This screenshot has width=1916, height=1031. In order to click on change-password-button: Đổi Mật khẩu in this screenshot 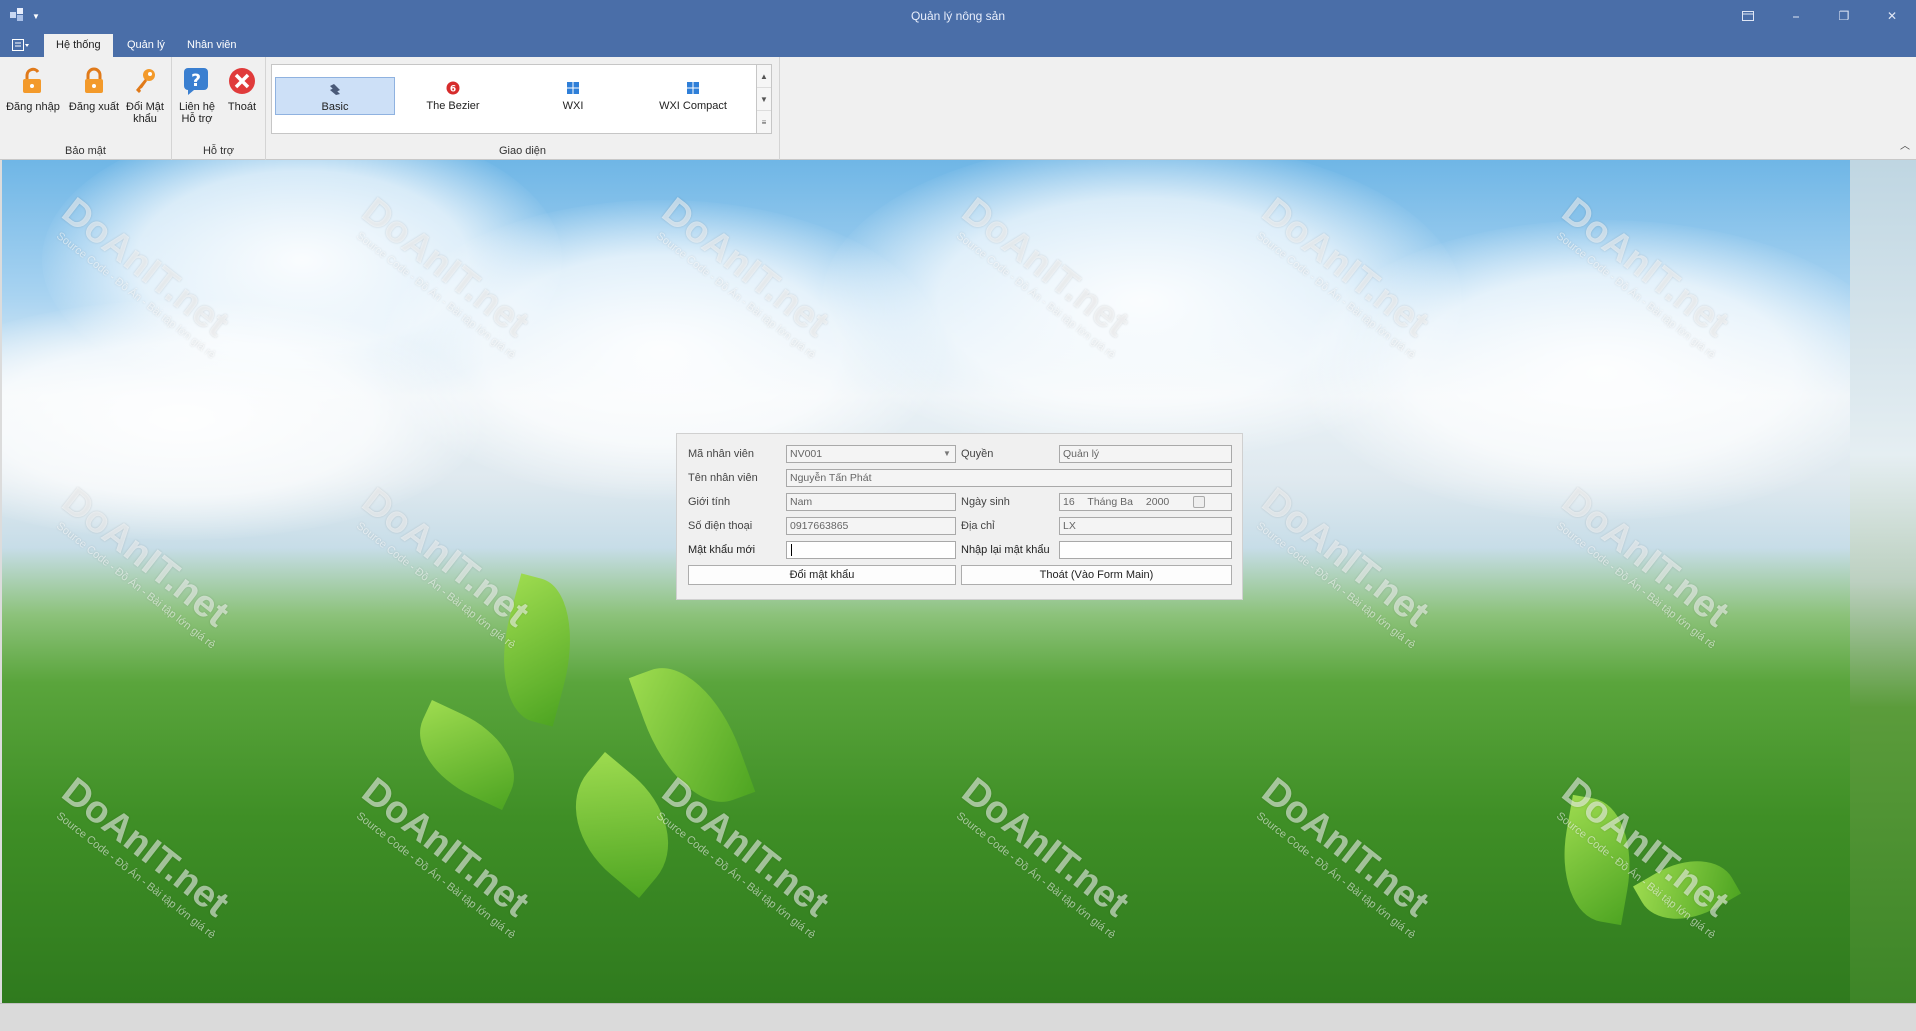, I will do `click(145, 95)`.